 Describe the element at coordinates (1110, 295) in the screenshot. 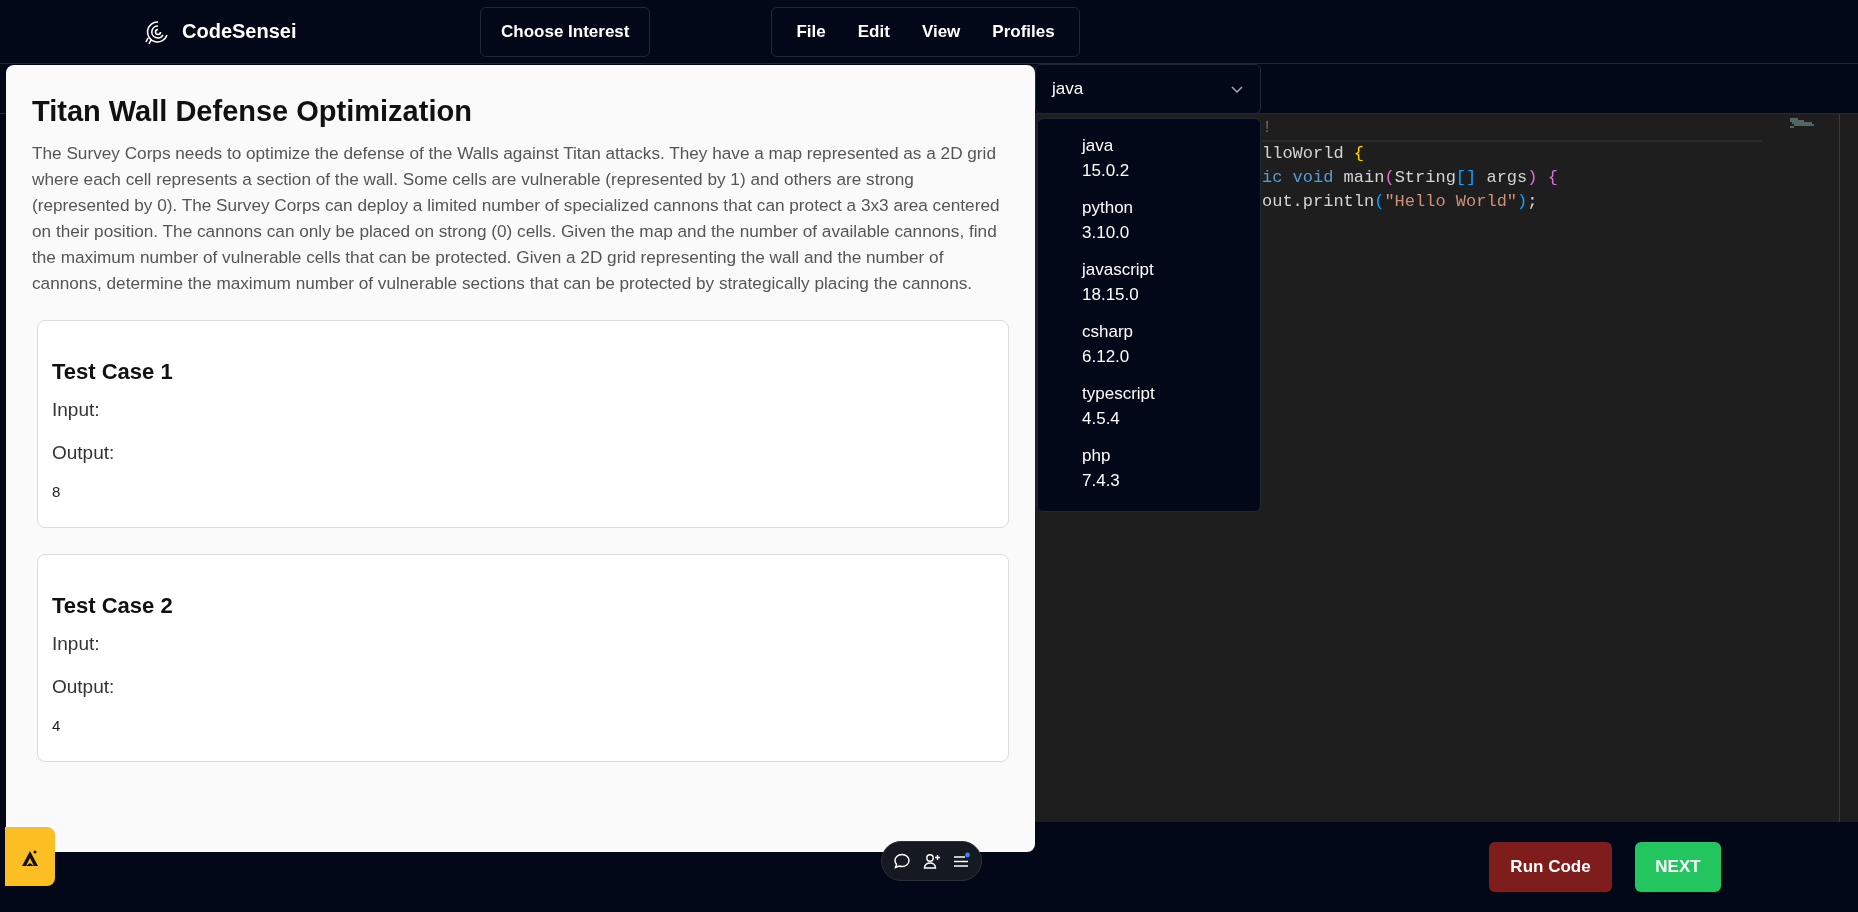

I see `language-version: 18.15.0` at that location.